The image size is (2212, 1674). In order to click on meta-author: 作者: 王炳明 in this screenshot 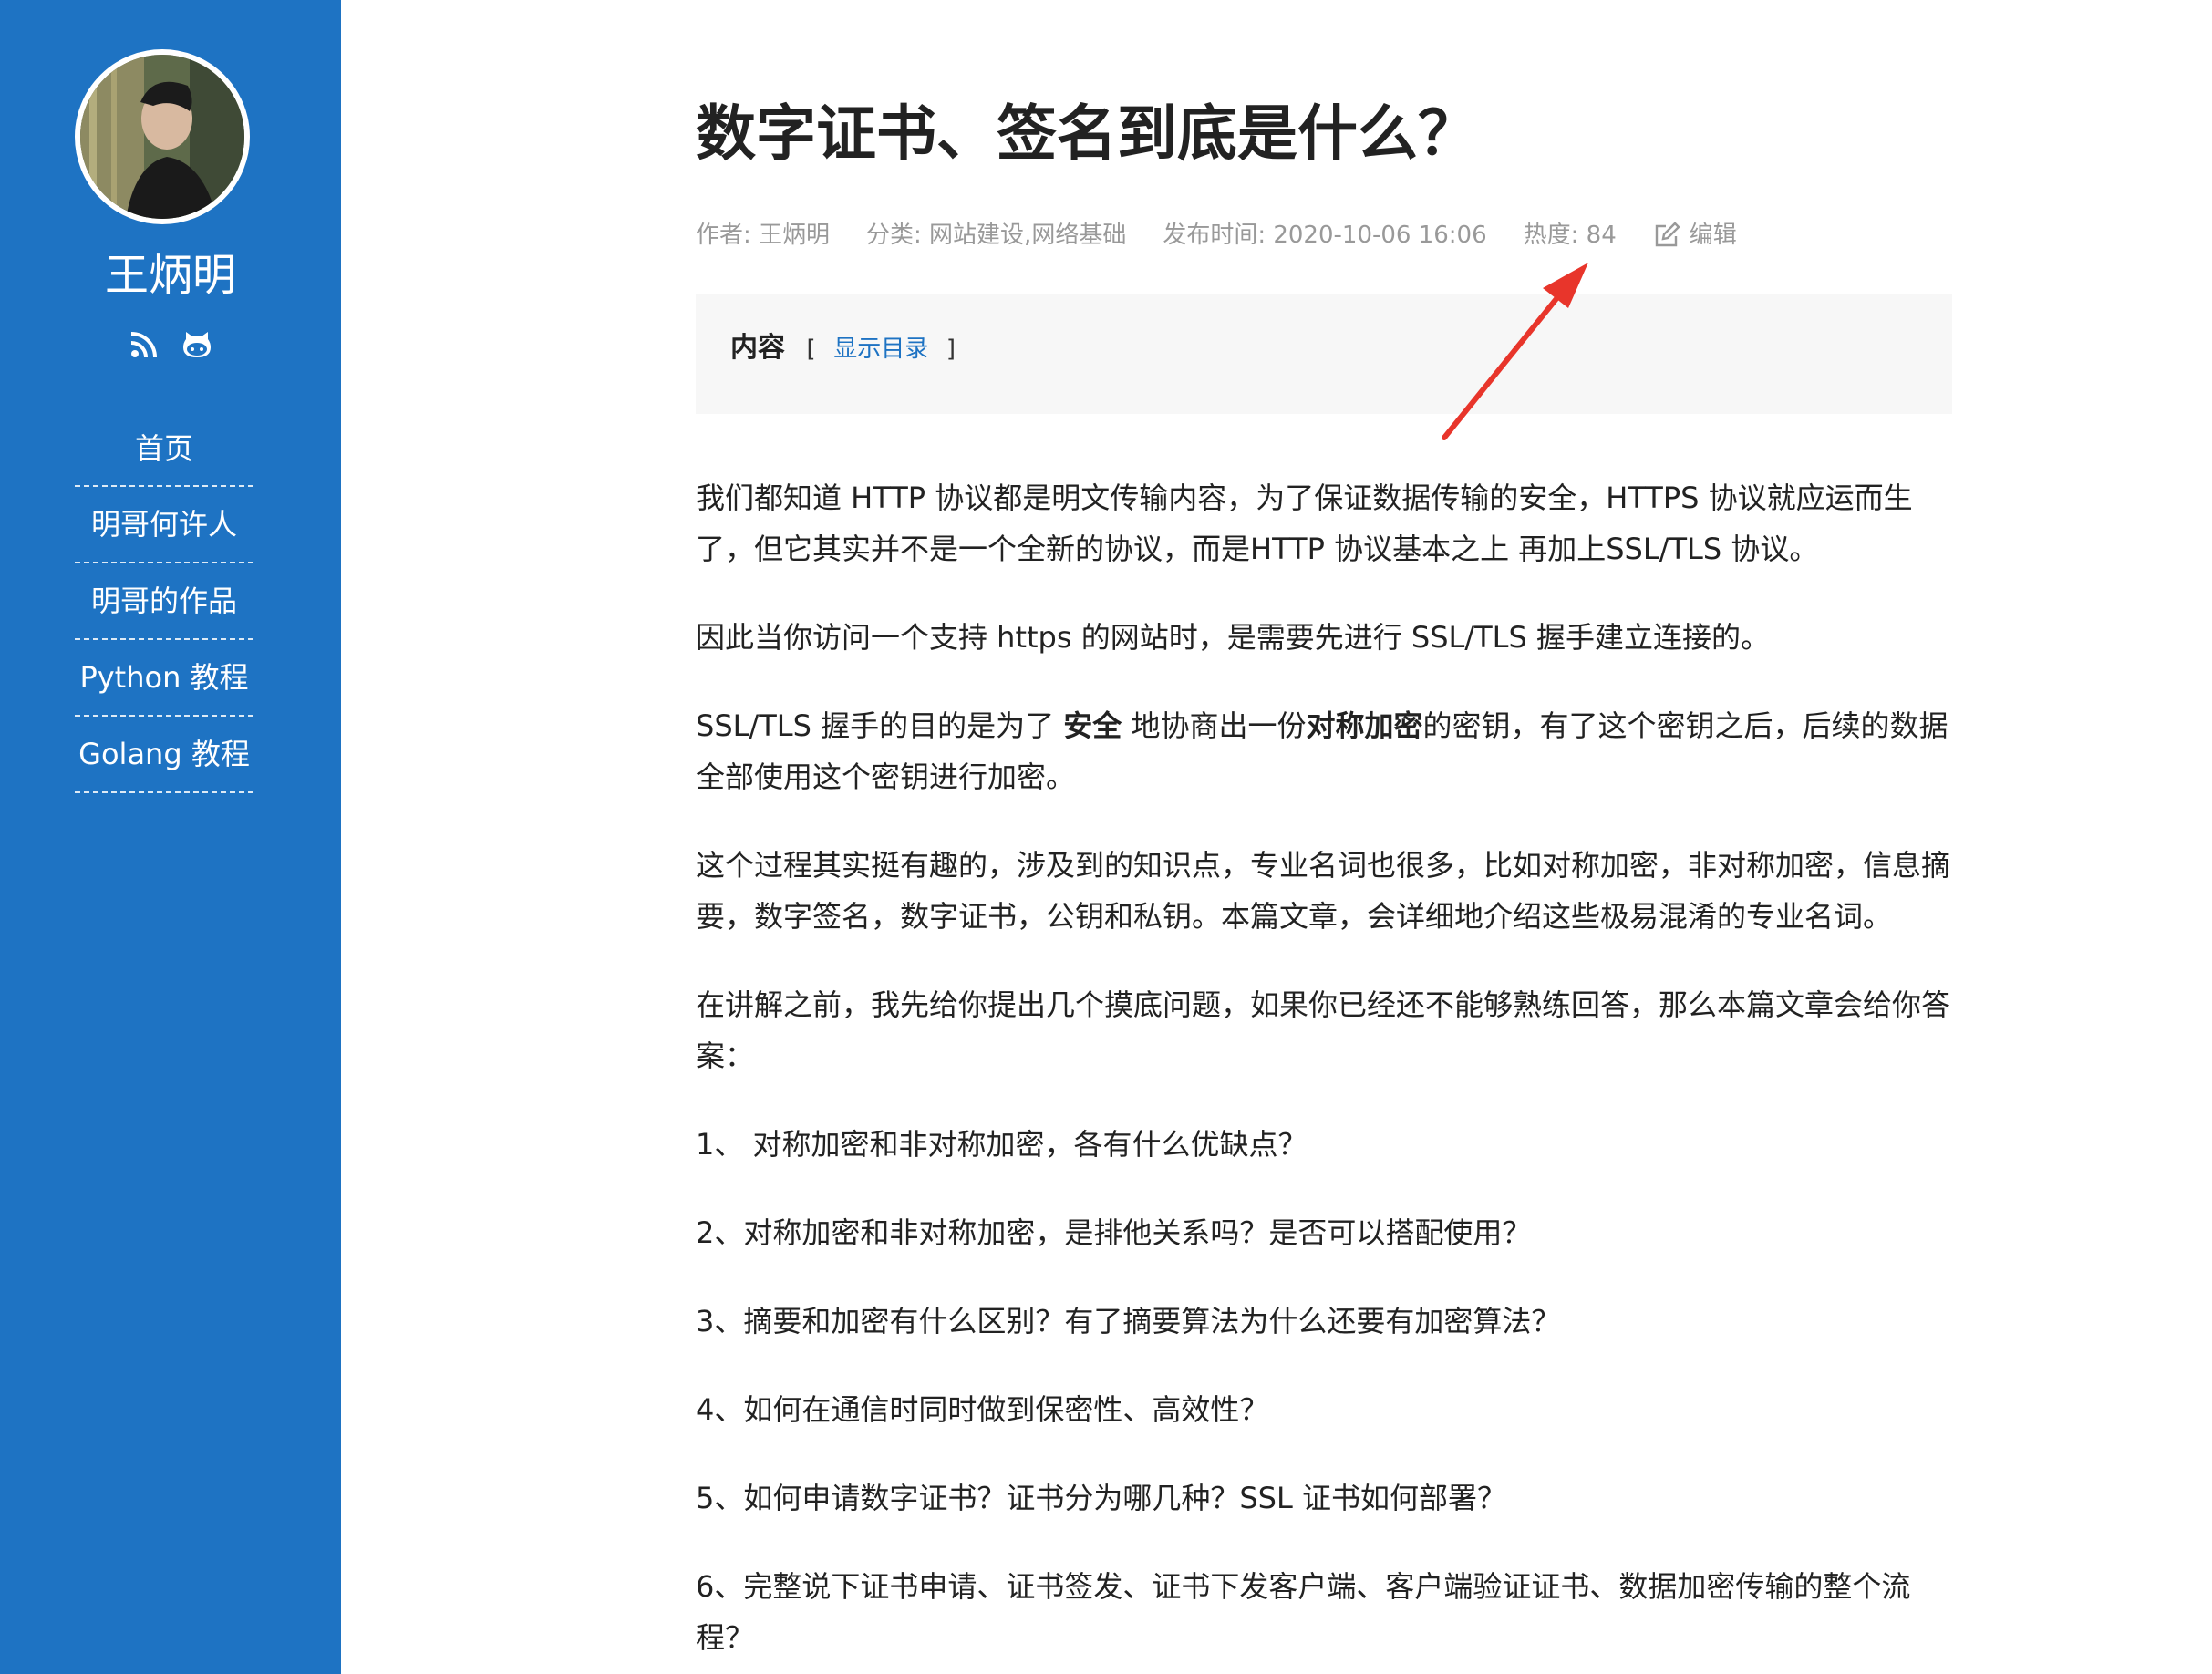, I will do `click(764, 235)`.